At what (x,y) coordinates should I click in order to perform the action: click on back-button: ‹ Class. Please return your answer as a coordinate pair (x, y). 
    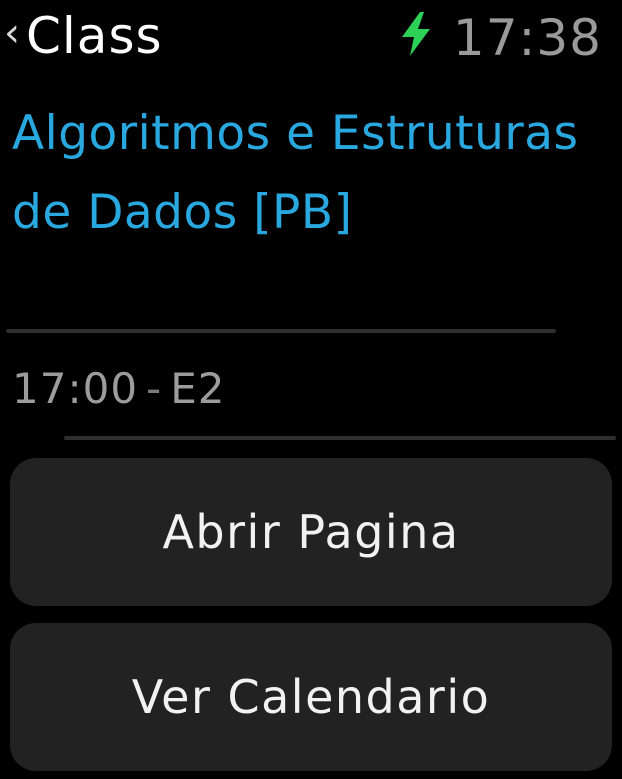
    Looking at the image, I should click on (83, 36).